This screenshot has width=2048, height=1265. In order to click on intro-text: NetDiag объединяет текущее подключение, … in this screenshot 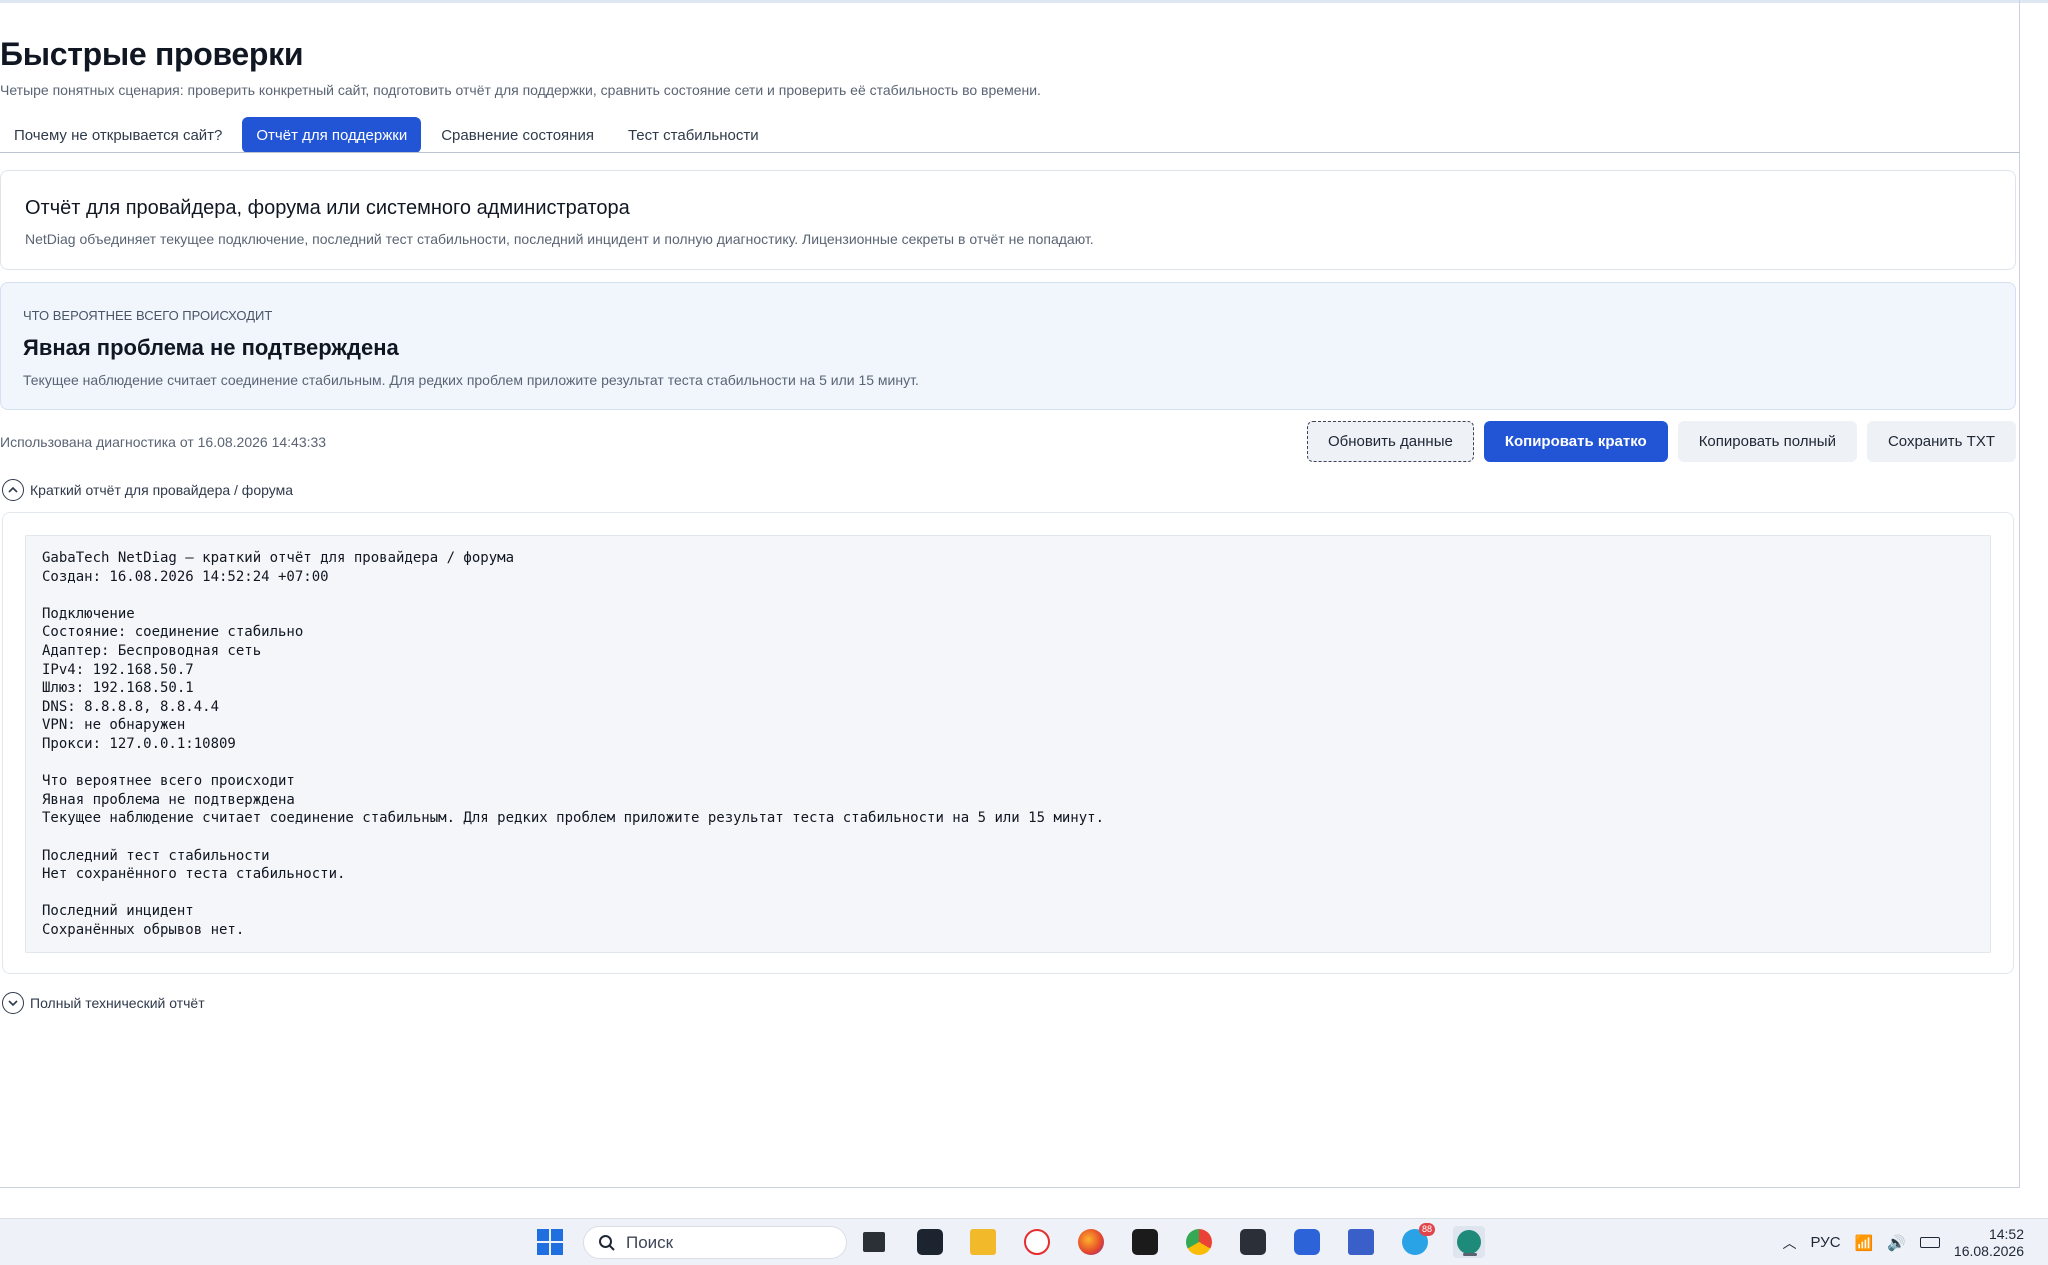, I will do `click(559, 239)`.